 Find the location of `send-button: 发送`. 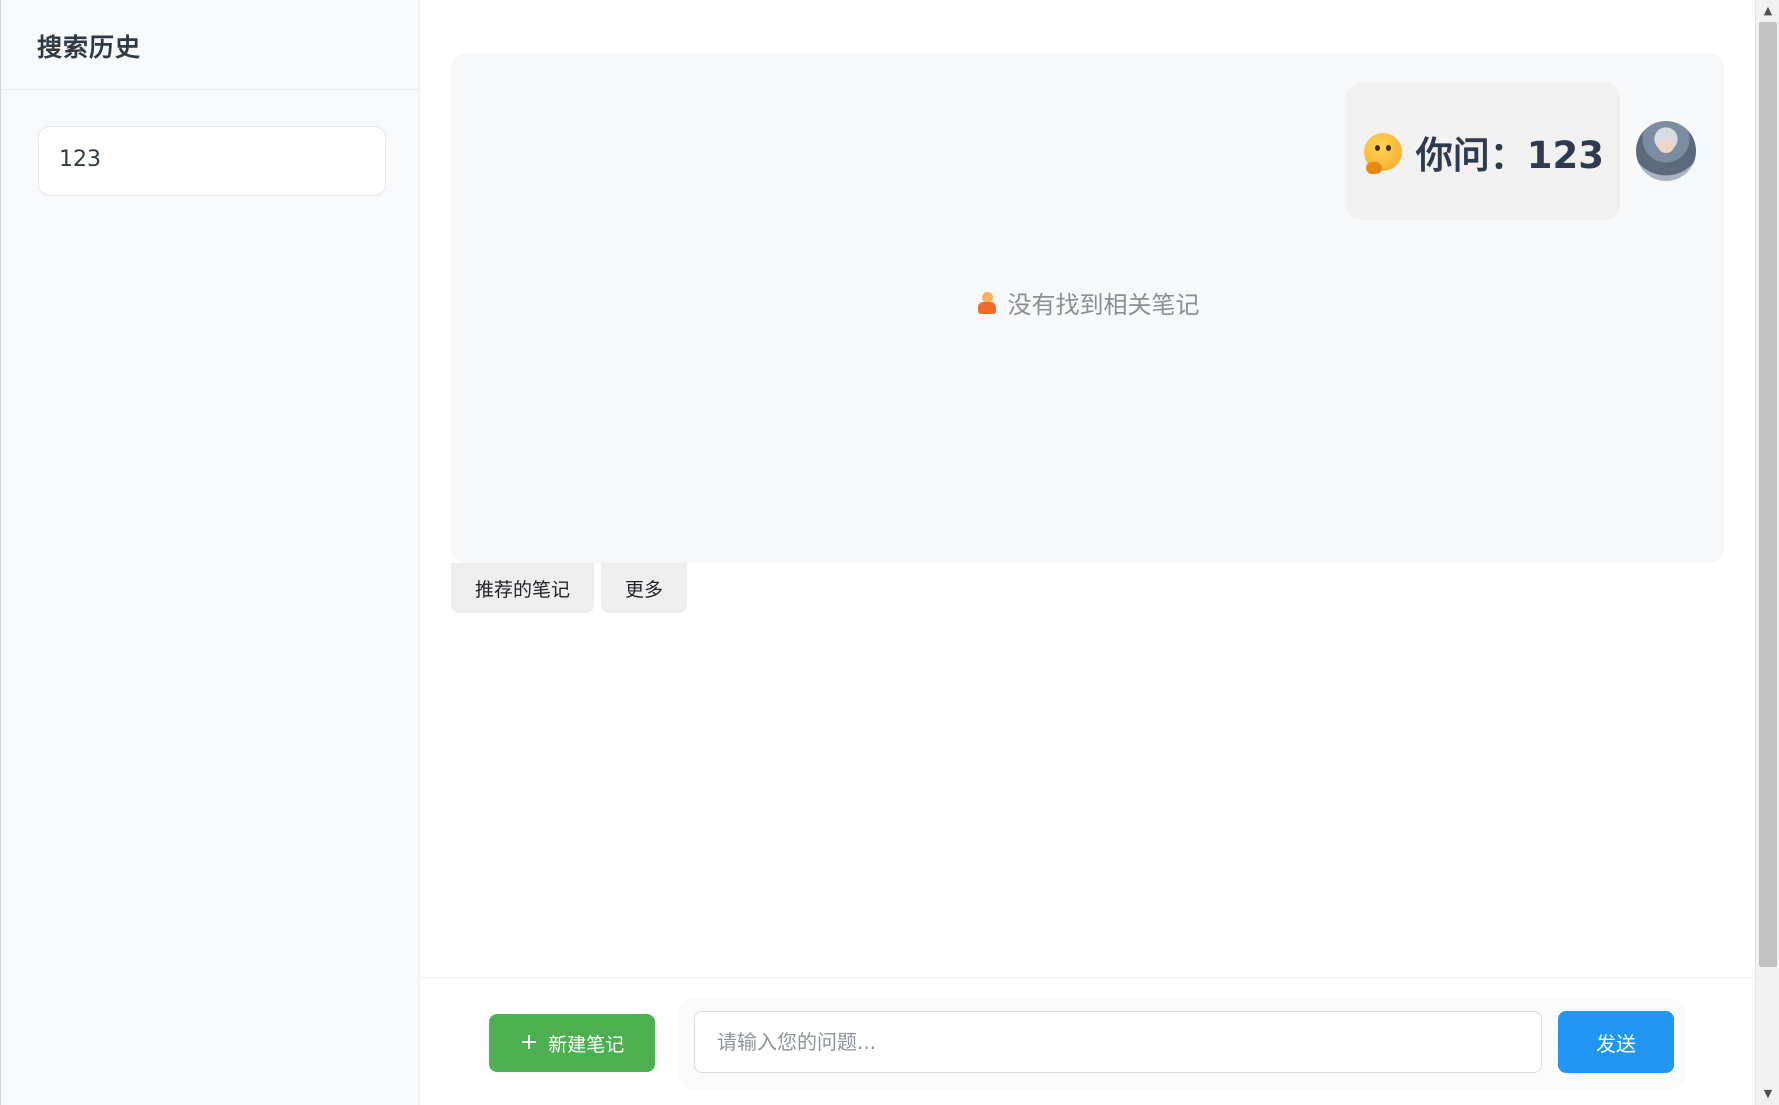

send-button: 发送 is located at coordinates (1616, 1042).